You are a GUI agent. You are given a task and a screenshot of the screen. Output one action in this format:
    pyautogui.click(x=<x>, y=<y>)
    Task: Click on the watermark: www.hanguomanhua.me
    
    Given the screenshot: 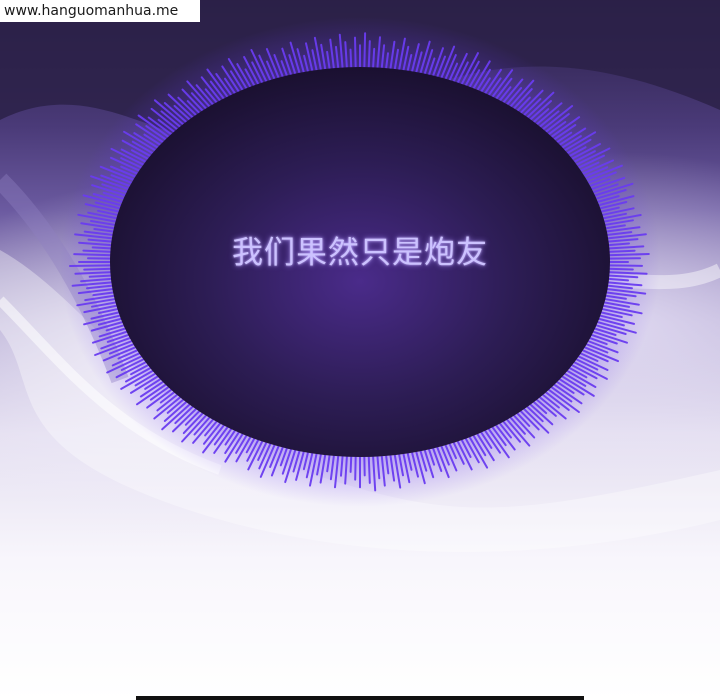 What is the action you would take?
    pyautogui.click(x=100, y=11)
    